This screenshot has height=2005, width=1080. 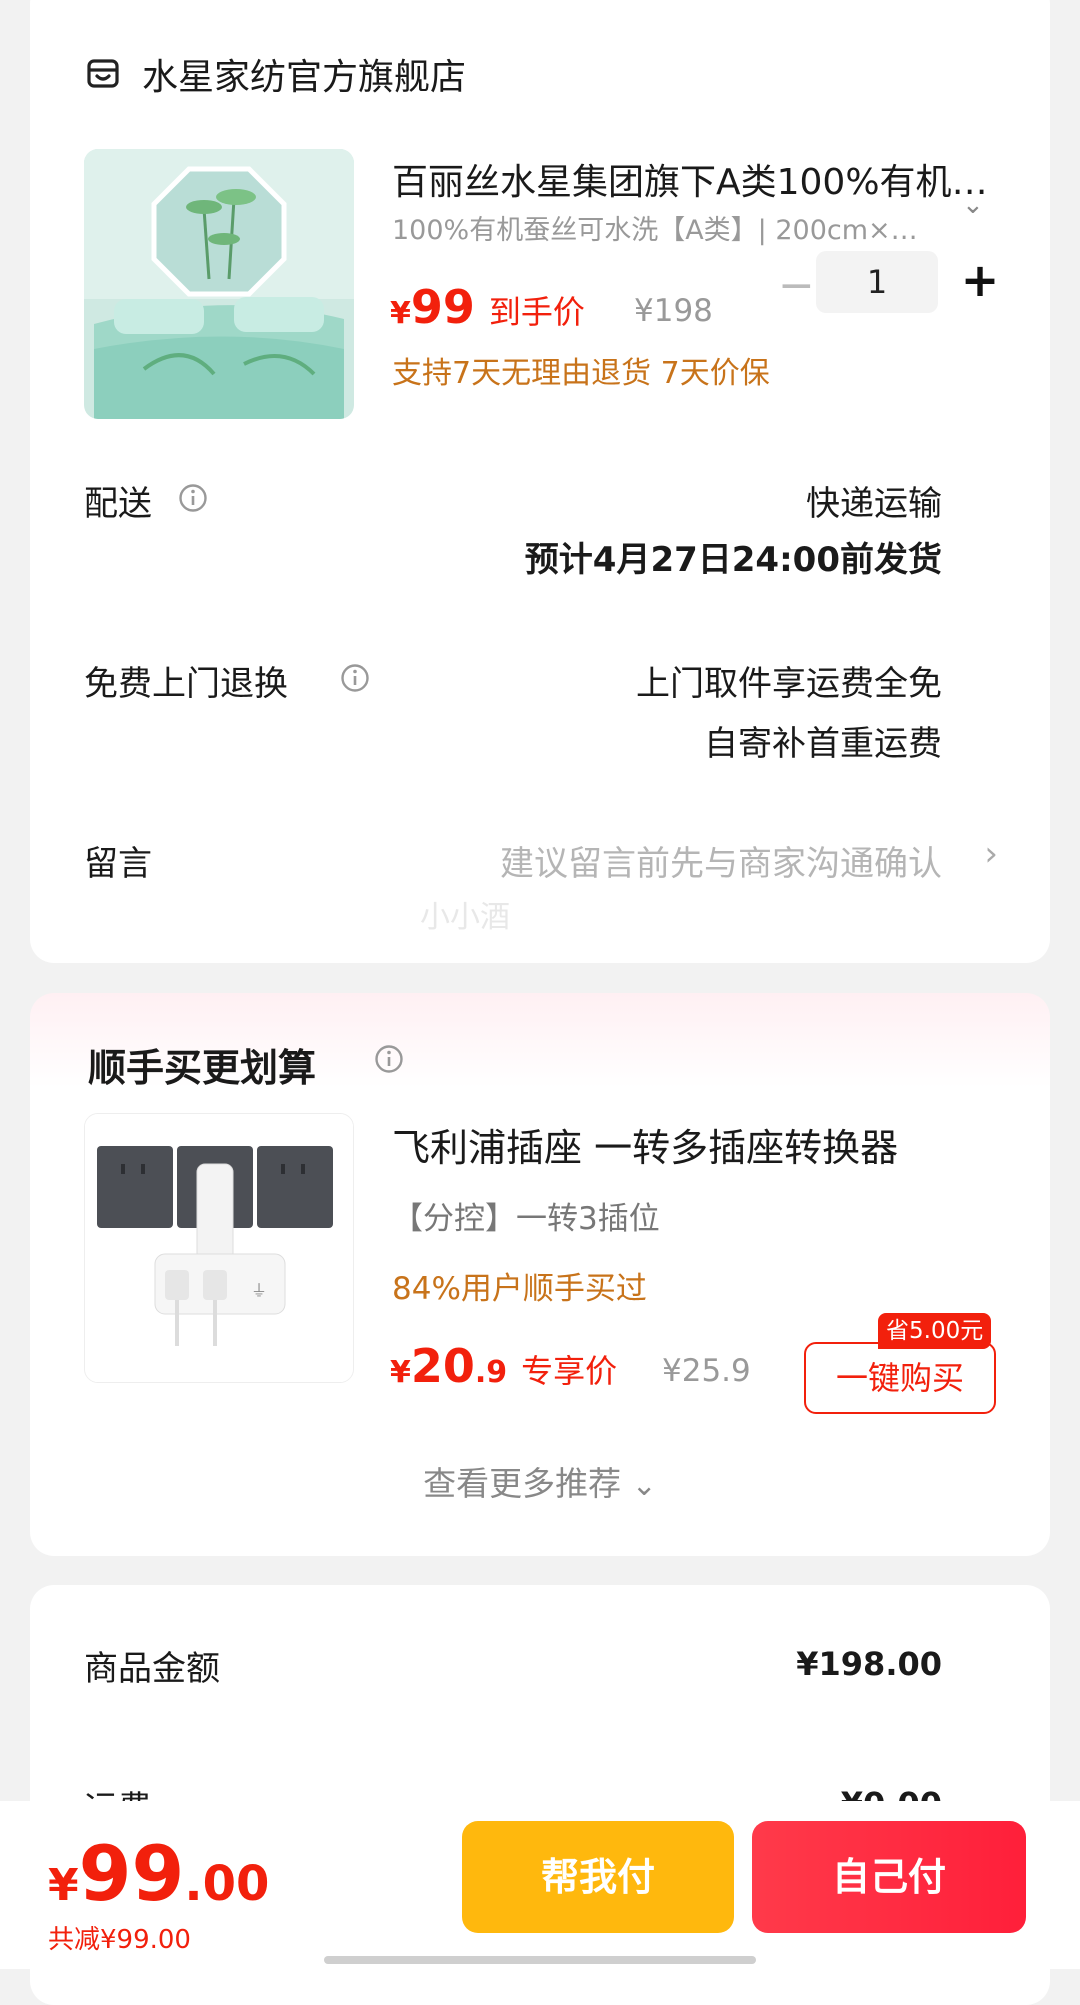 I want to click on recommend-product-spec: 【分控】一转3插位, so click(x=526, y=1219).